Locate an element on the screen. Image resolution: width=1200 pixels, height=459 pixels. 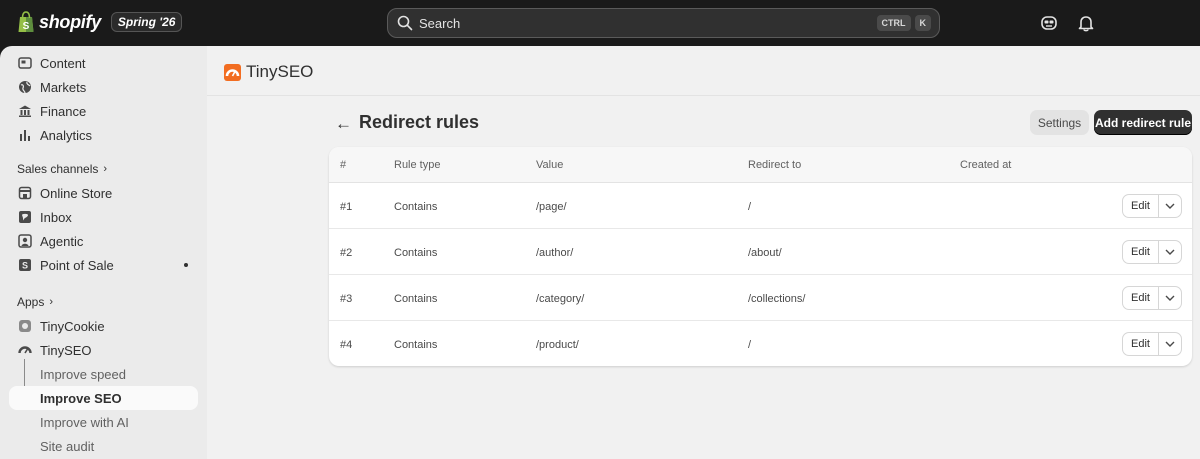
edition-badge: Spring '26 is located at coordinates (146, 22).